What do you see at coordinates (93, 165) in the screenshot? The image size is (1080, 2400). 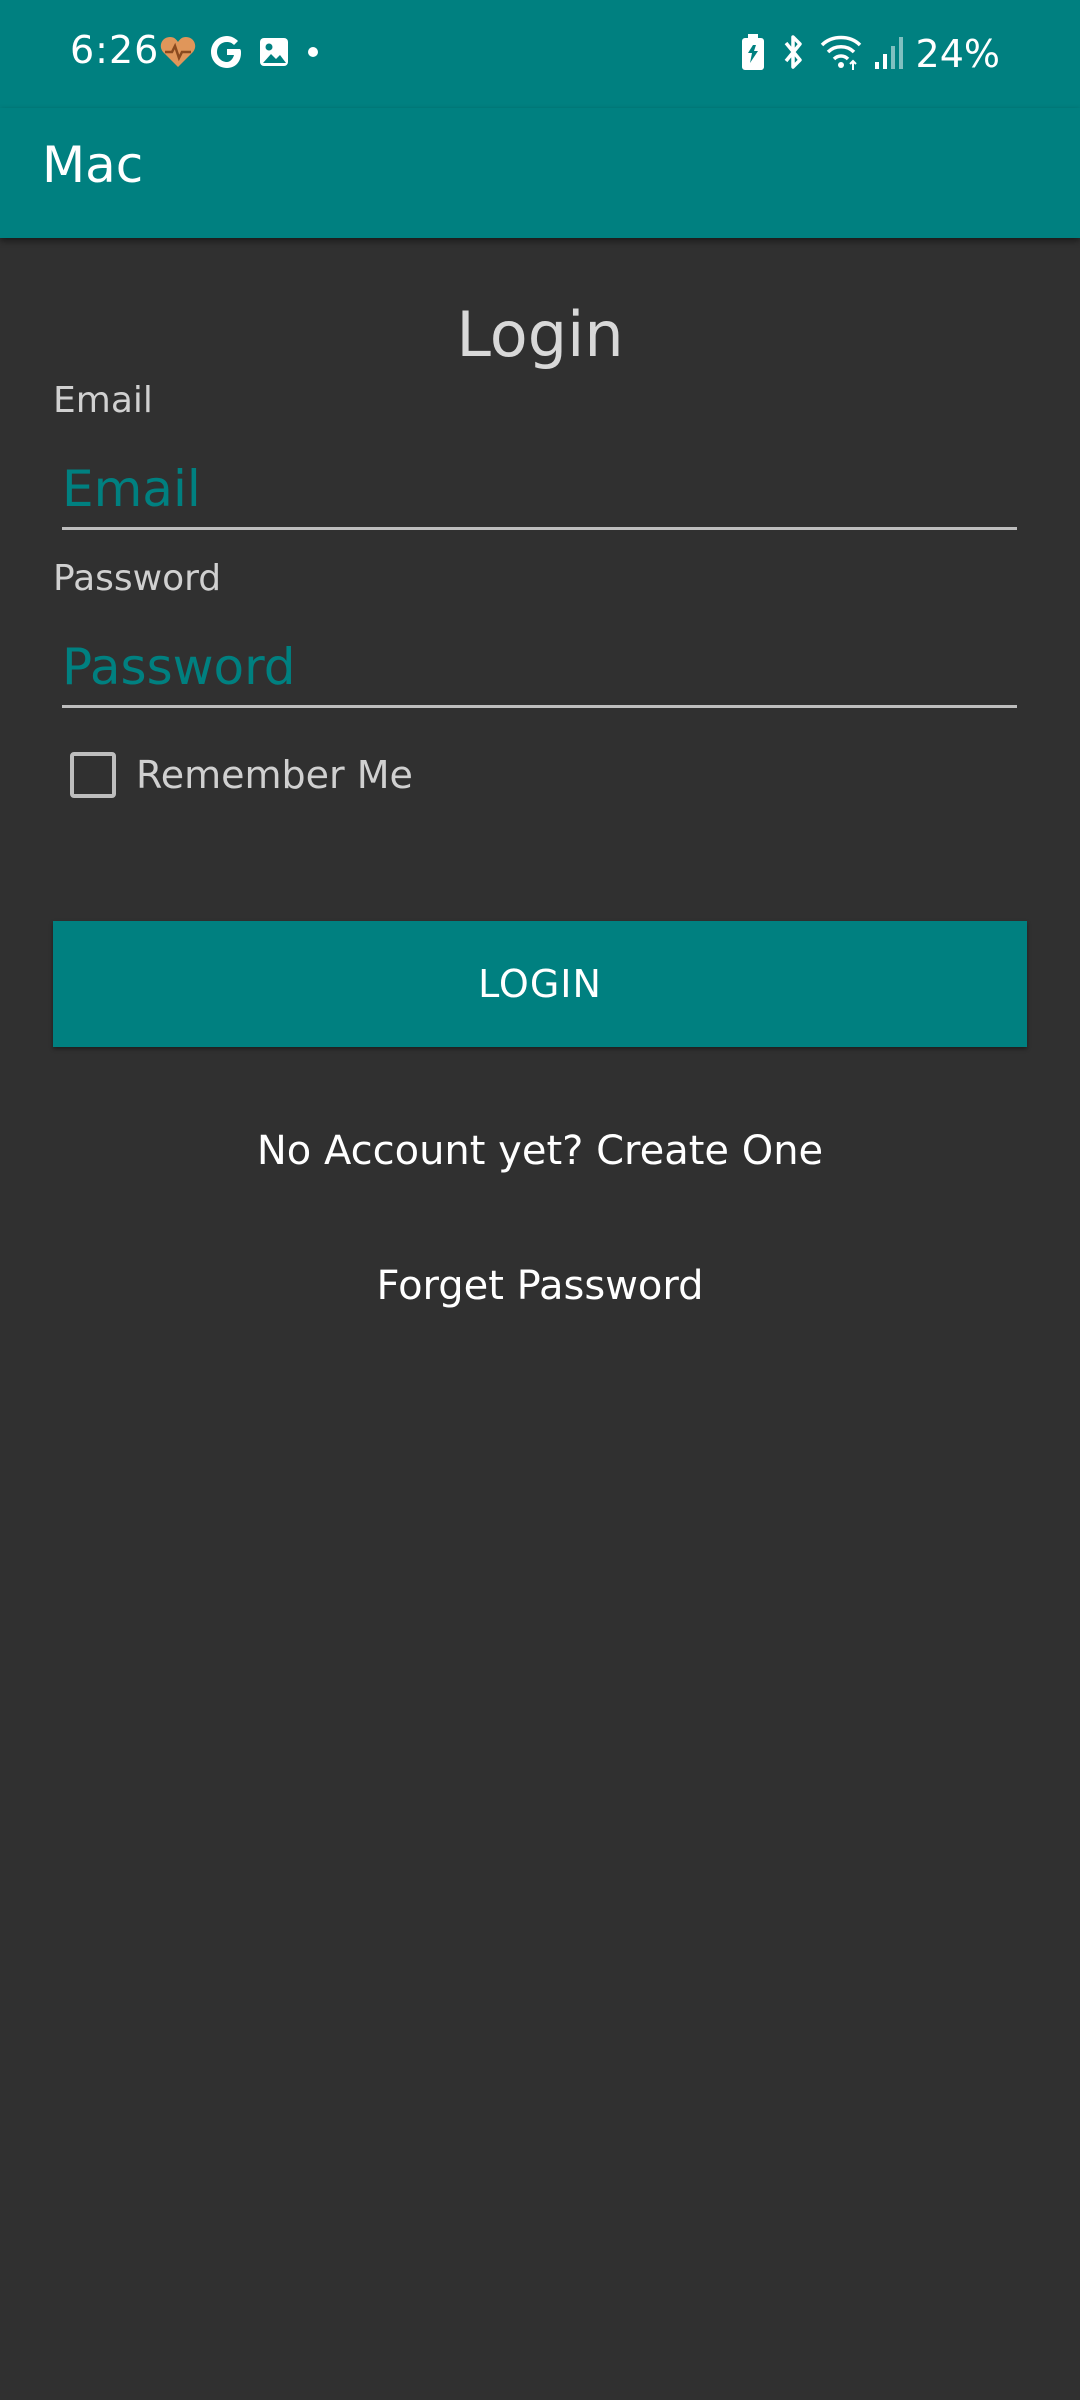 I see `app-title: Mac` at bounding box center [93, 165].